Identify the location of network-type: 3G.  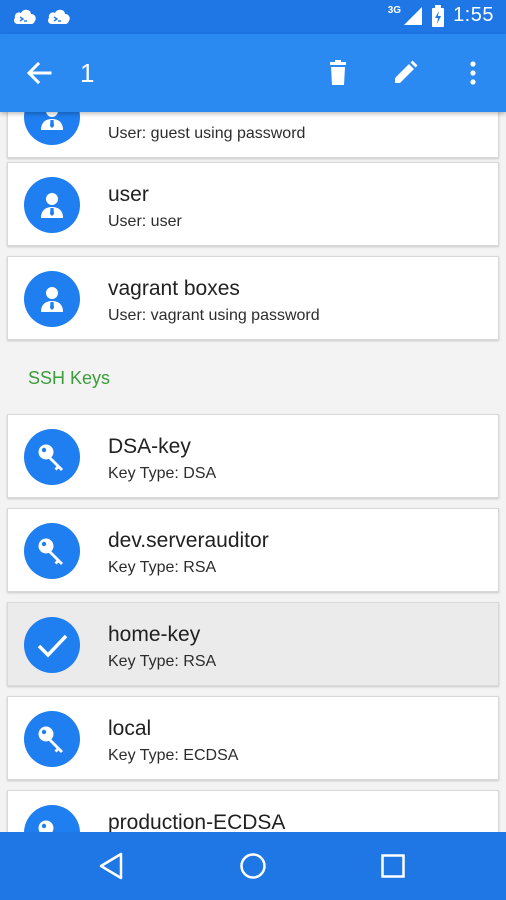
(394, 10).